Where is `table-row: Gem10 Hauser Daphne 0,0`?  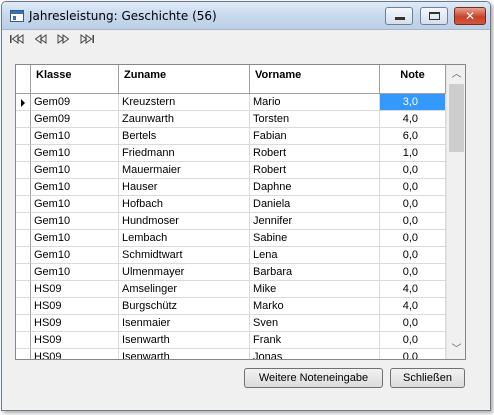 table-row: Gem10 Hauser Daphne 0,0 is located at coordinates (231, 187).